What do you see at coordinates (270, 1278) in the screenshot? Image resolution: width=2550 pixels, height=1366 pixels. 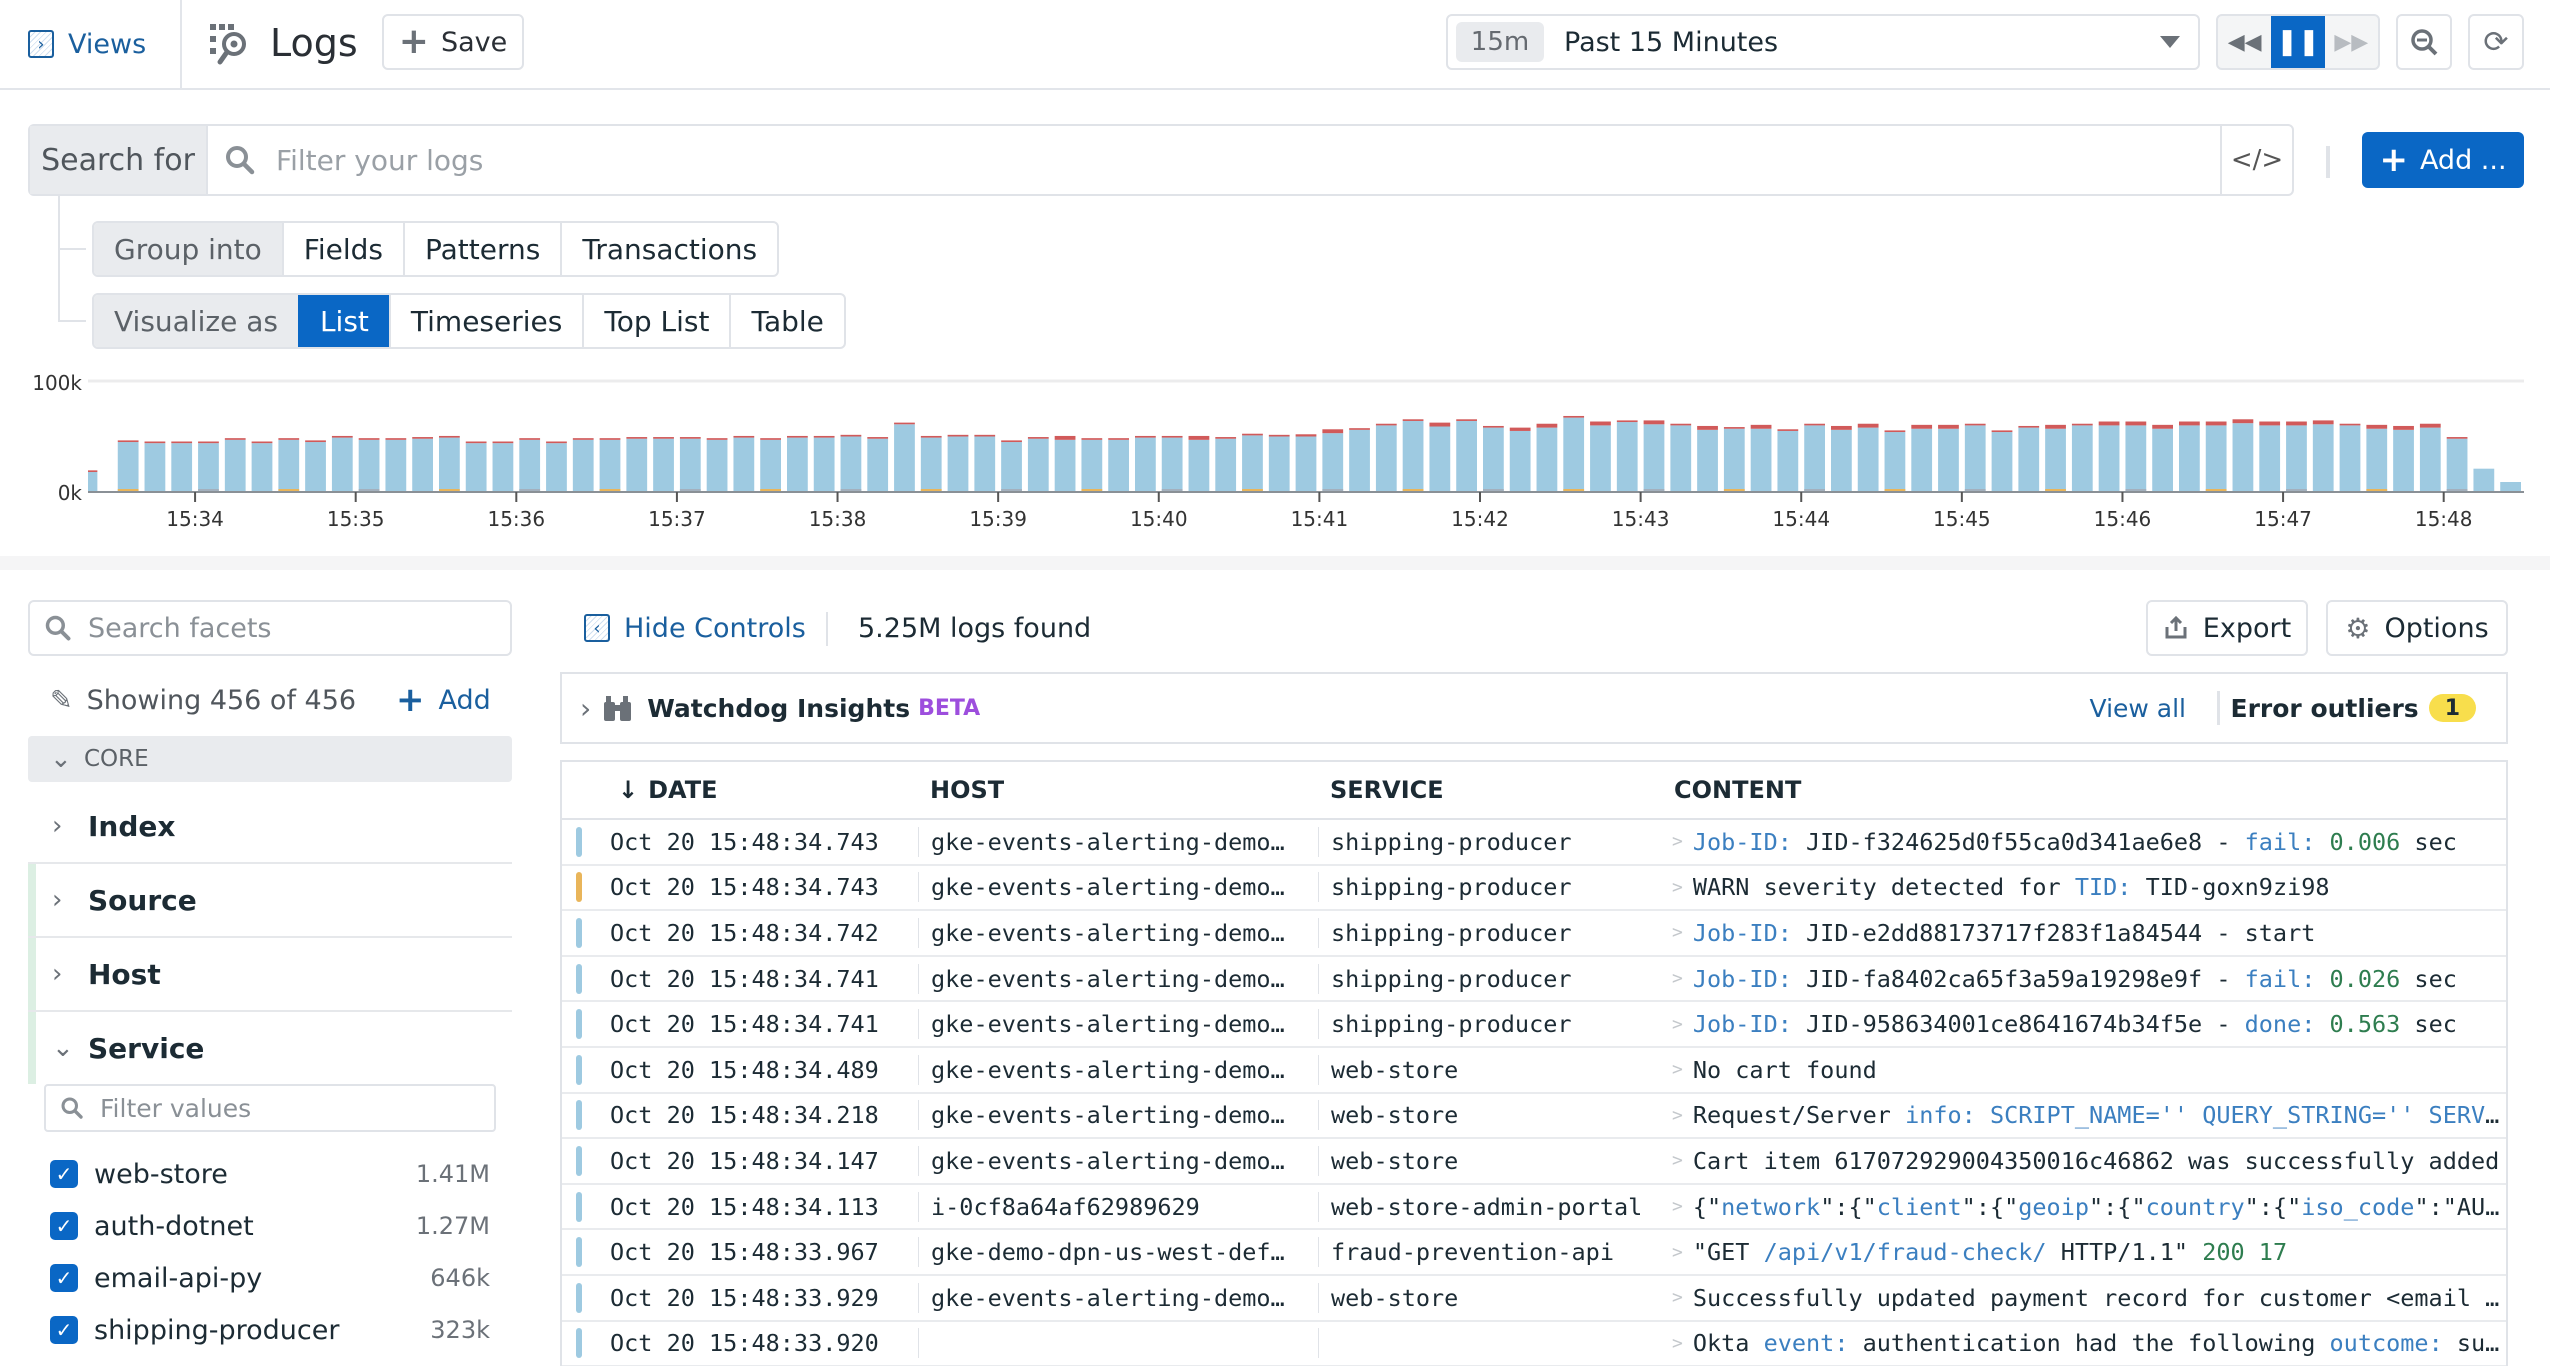 I see `service-value-item: ✓ email-api-py 646k` at bounding box center [270, 1278].